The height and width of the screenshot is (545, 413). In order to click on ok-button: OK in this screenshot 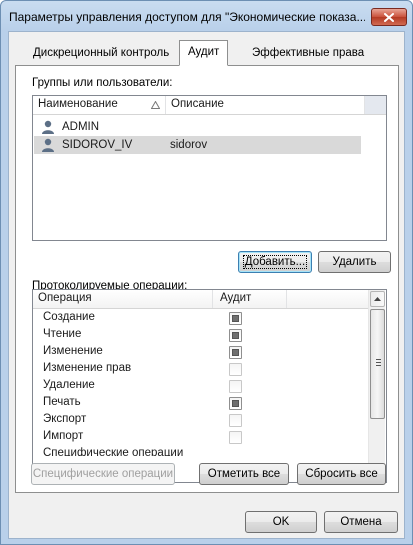, I will do `click(281, 522)`.